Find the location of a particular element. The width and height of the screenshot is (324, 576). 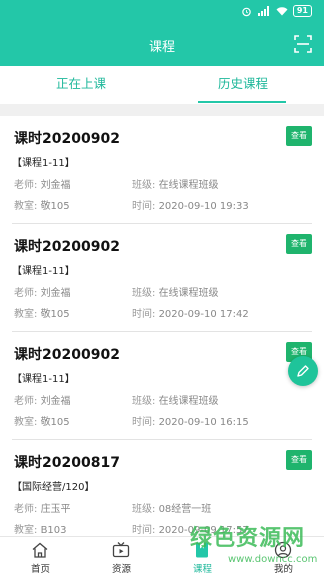

course-tabs: 正在上课 历史课程 is located at coordinates (162, 85).